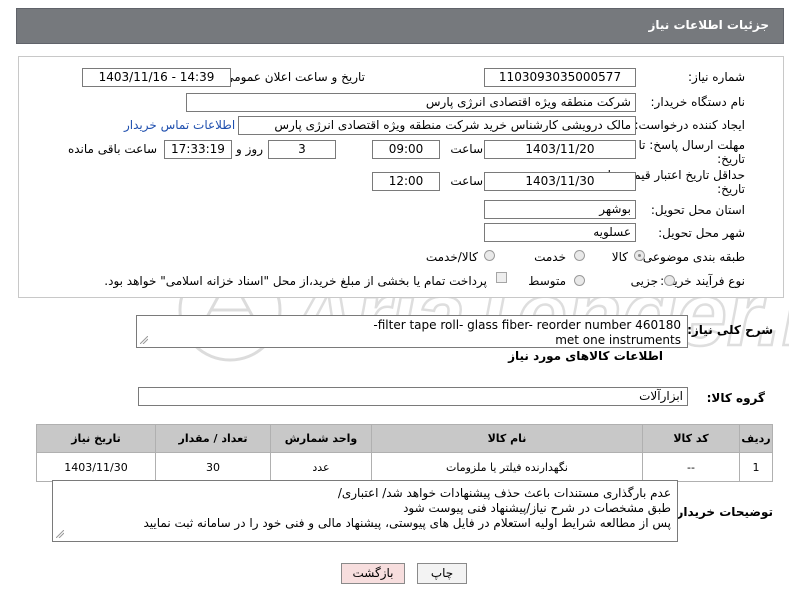  What do you see at coordinates (213, 438) in the screenshot?
I see `col-qty: تعداد / مقدار` at bounding box center [213, 438].